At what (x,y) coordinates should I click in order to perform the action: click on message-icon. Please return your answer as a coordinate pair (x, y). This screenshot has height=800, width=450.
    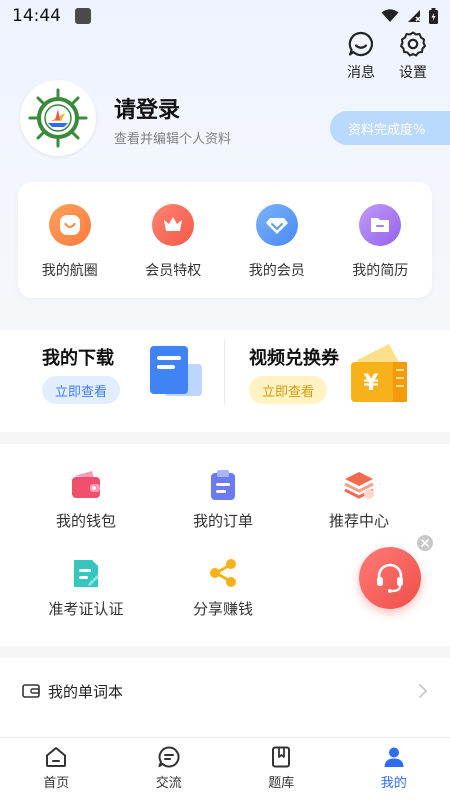
    Looking at the image, I should click on (360, 44).